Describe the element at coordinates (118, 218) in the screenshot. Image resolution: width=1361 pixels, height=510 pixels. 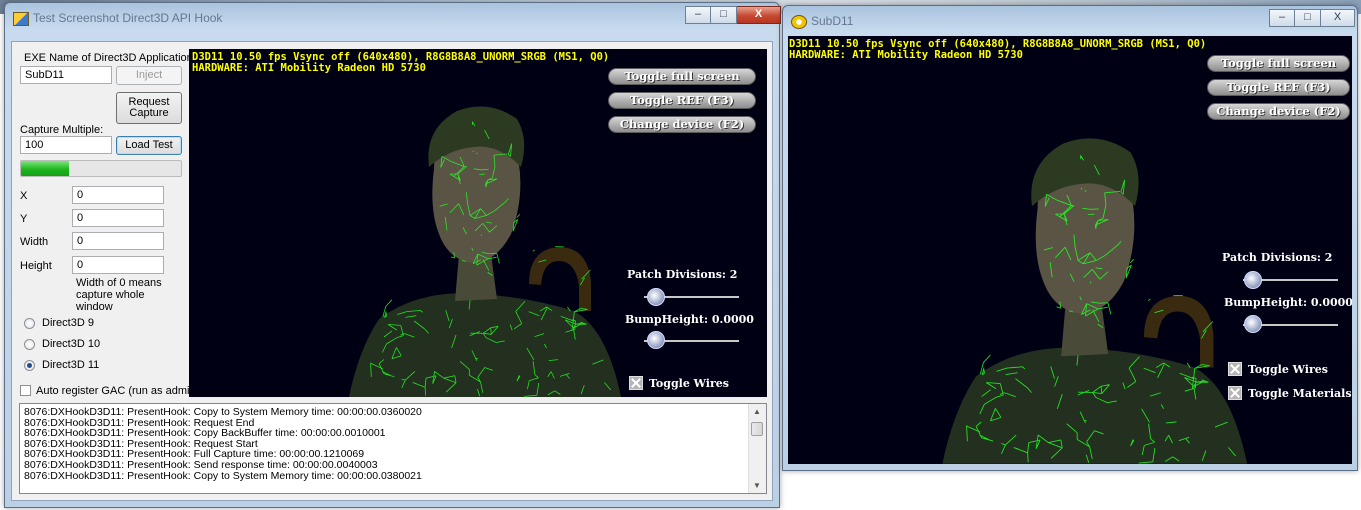
I see `y-input: 0` at that location.